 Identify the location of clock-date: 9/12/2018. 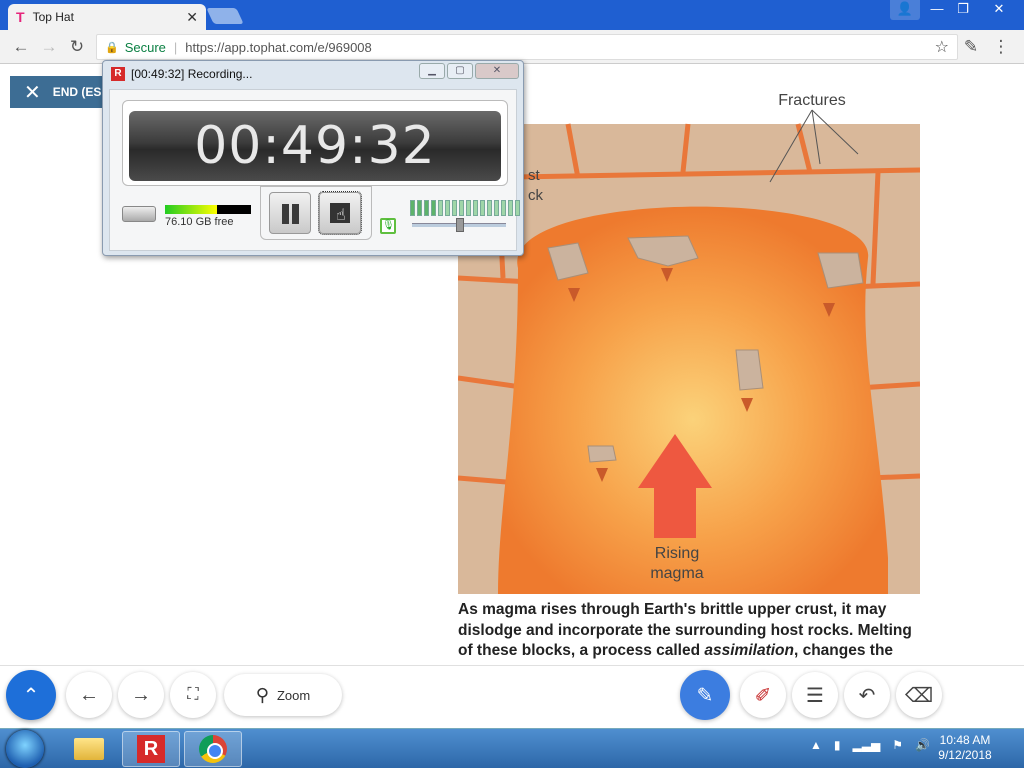
(965, 755).